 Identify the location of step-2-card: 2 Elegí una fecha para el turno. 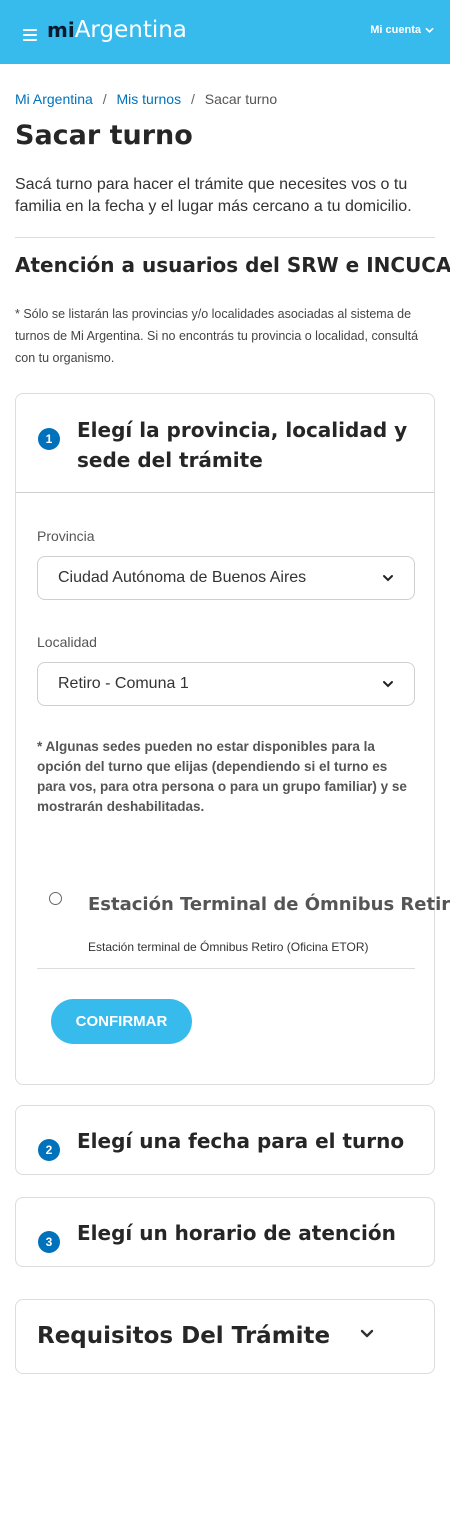
(225, 1140).